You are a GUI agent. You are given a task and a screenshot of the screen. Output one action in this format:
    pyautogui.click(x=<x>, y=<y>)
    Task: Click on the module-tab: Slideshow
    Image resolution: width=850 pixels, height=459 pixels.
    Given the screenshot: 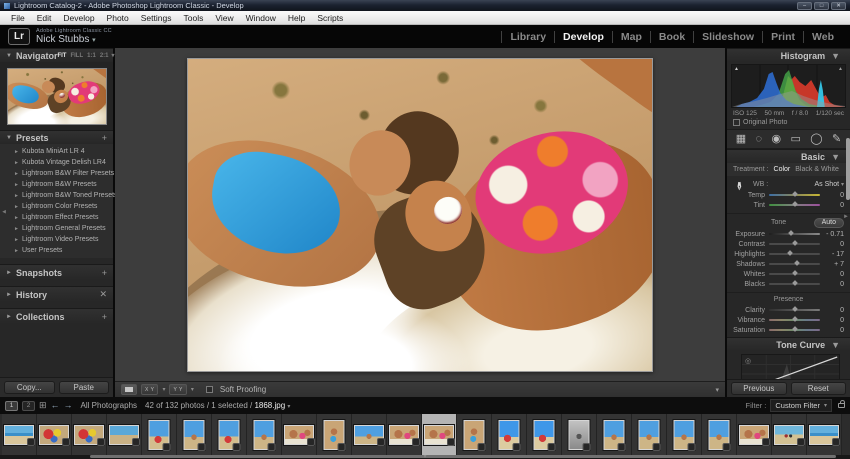 What is the action you would take?
    pyautogui.click(x=727, y=36)
    